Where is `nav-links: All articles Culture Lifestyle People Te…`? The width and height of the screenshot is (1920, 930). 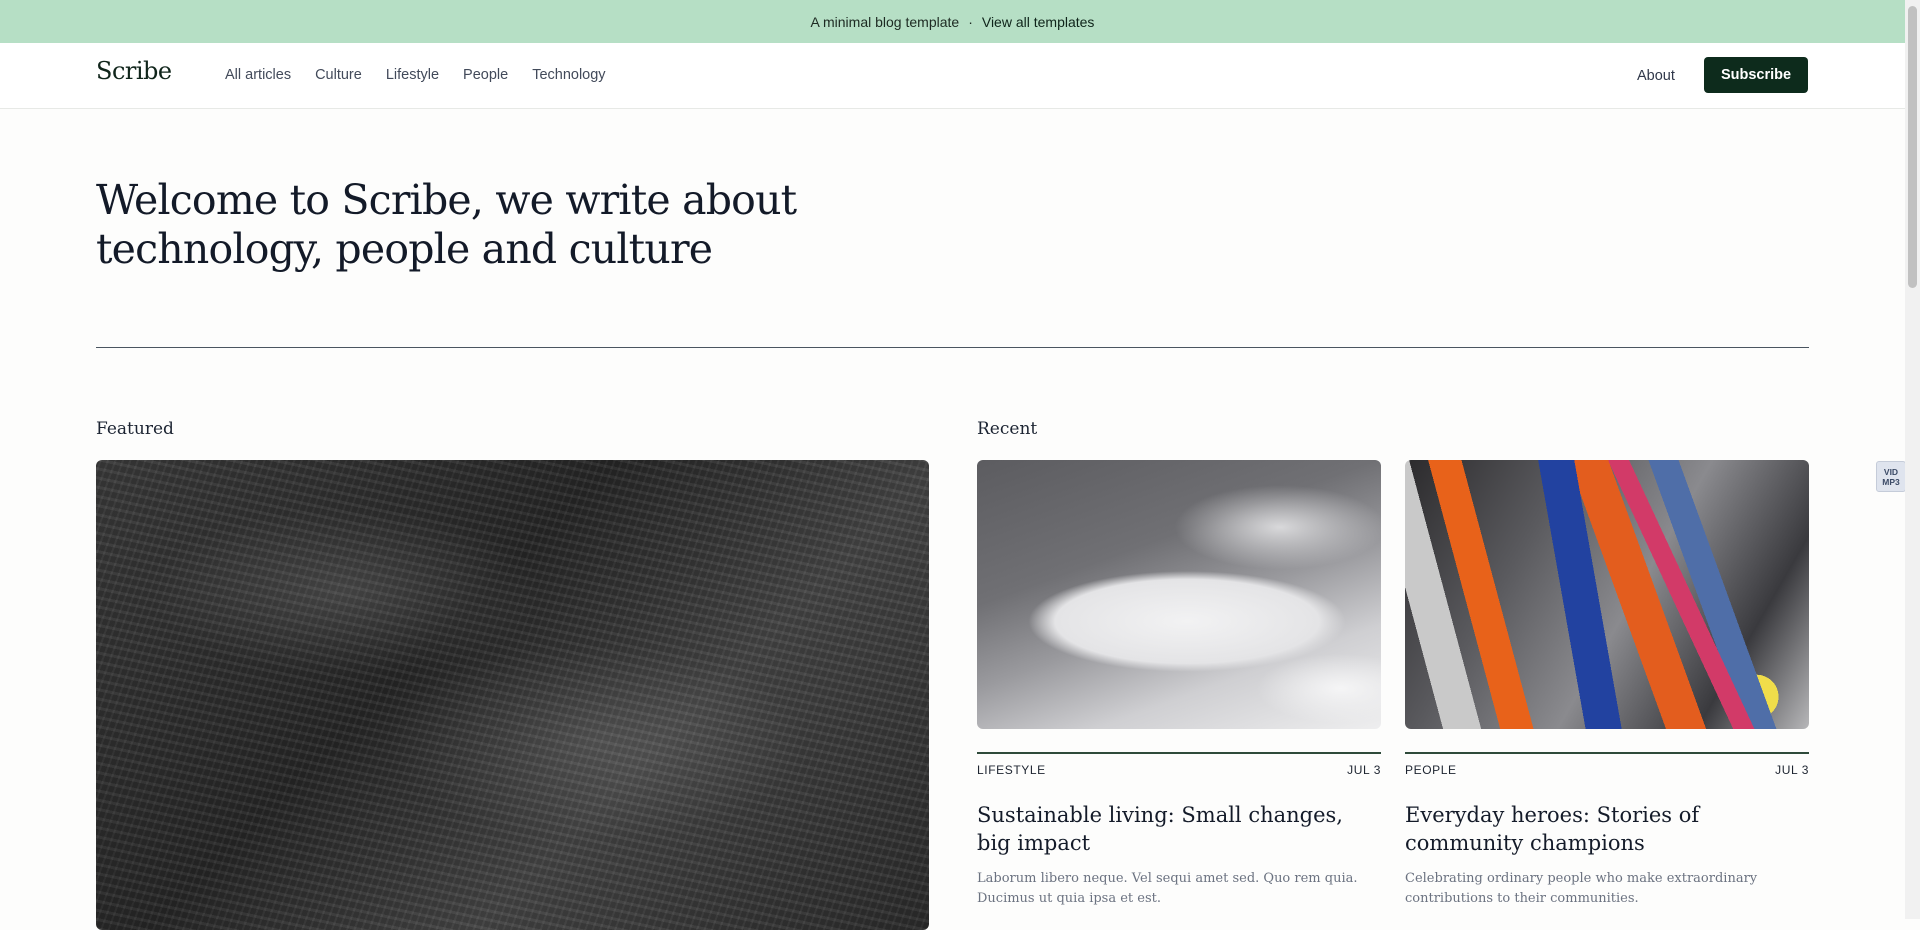
nav-links: All articles Culture Lifestyle People Te… is located at coordinates (415, 75).